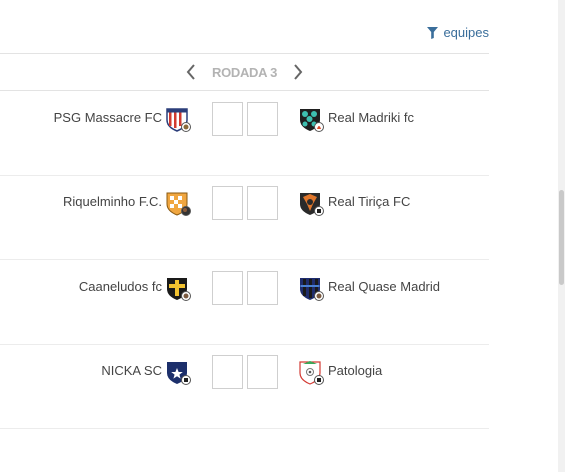 This screenshot has width=565, height=472. I want to click on teams-filter-link: equipes, so click(458, 32).